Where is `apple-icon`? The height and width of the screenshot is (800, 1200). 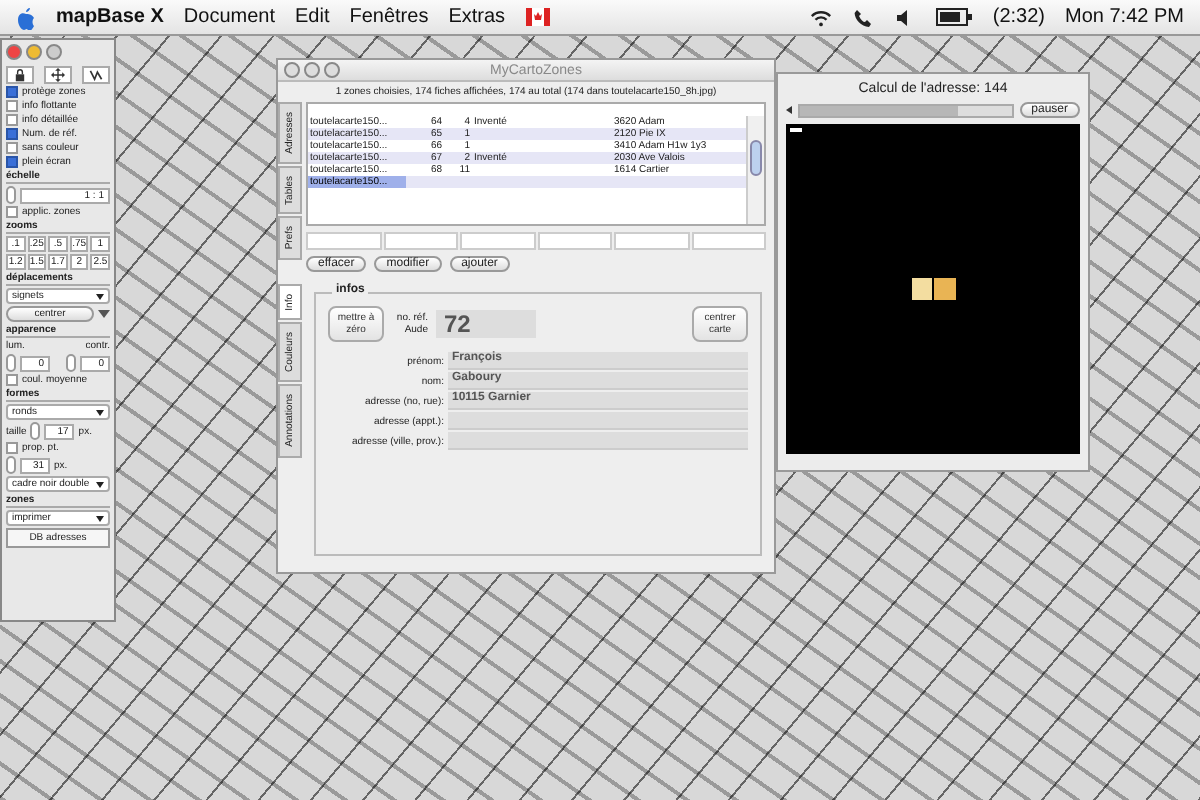 apple-icon is located at coordinates (26, 17).